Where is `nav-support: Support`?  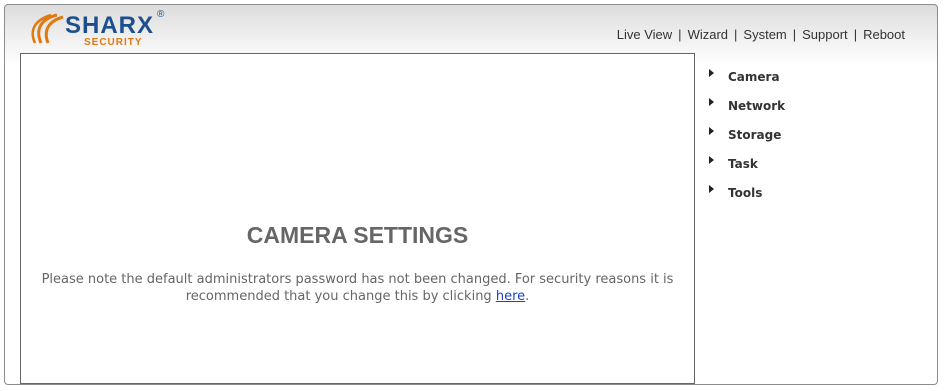 nav-support: Support is located at coordinates (825, 34).